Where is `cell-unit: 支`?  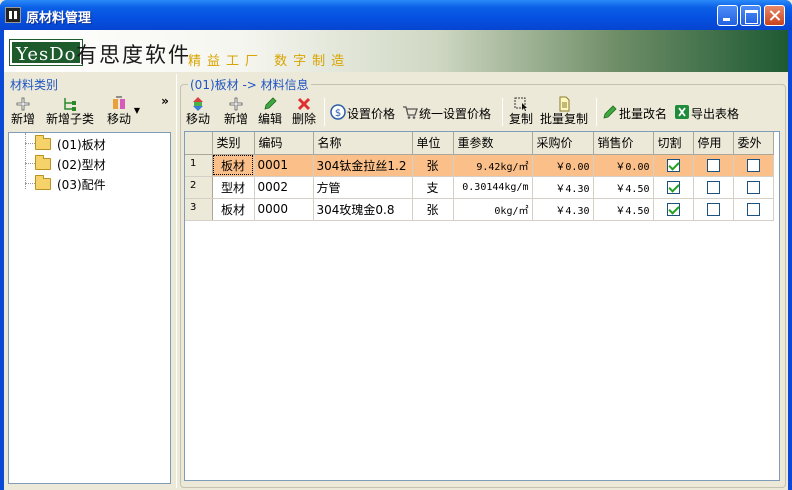 cell-unit: 支 is located at coordinates (433, 187).